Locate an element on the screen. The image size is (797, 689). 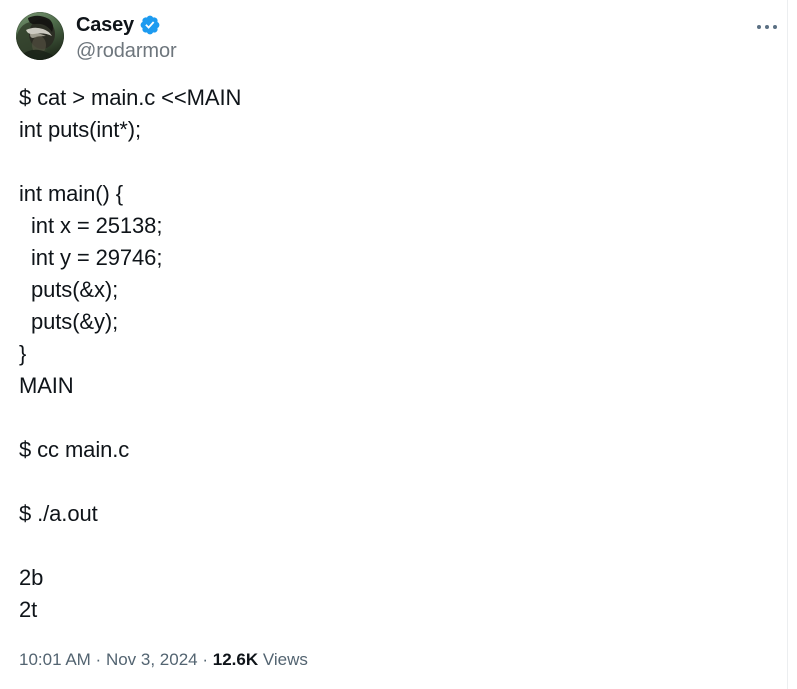
tweet-line: int x = 25138; is located at coordinates (91, 225).